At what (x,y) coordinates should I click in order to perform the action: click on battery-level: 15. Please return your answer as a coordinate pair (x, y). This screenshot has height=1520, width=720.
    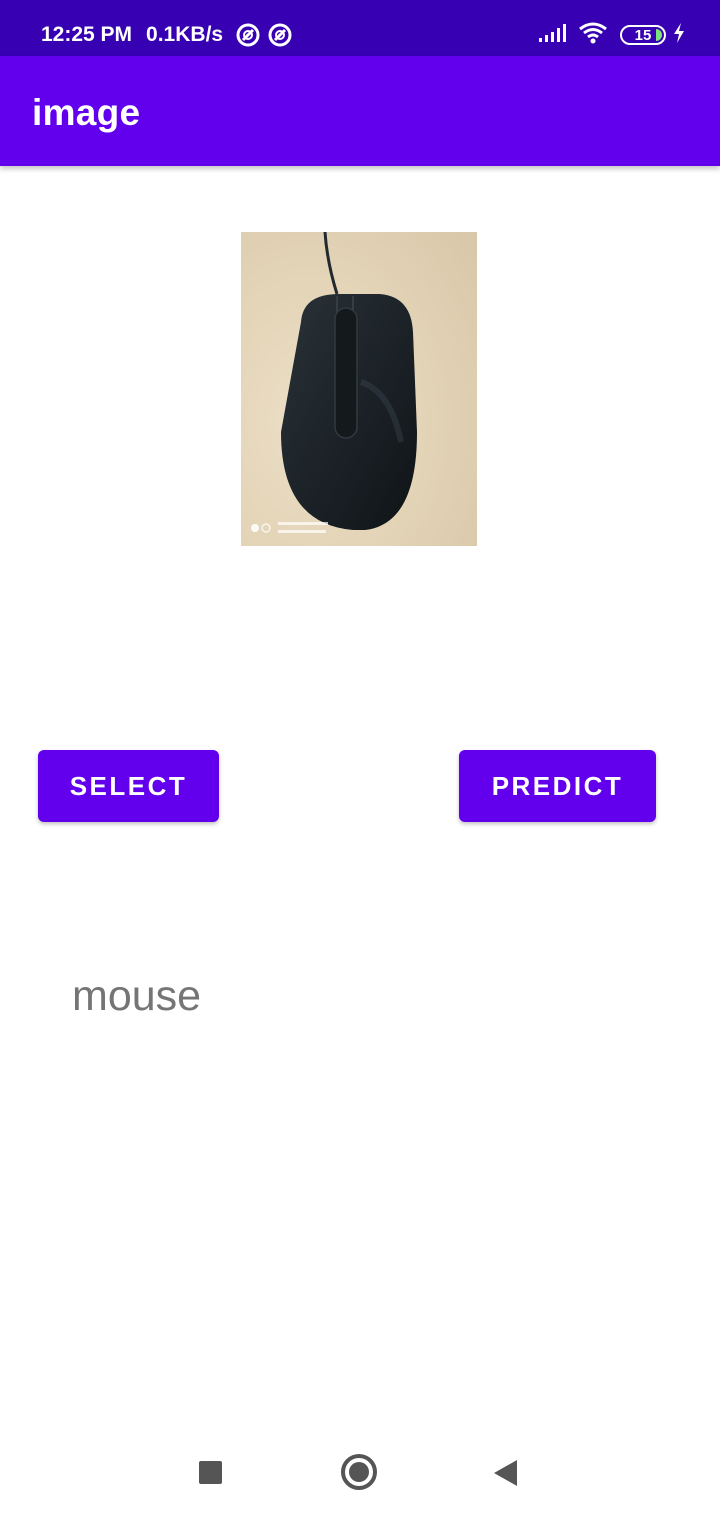
    Looking at the image, I should click on (643, 35).